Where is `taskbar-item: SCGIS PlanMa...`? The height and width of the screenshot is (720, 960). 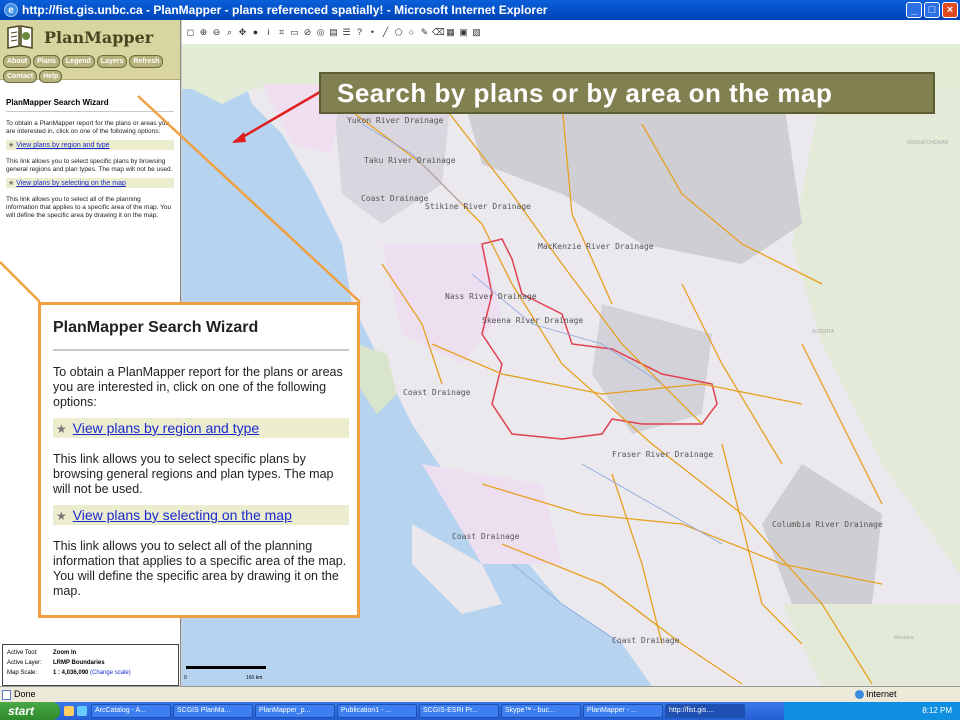
taskbar-item: SCGIS PlanMa... is located at coordinates (213, 711).